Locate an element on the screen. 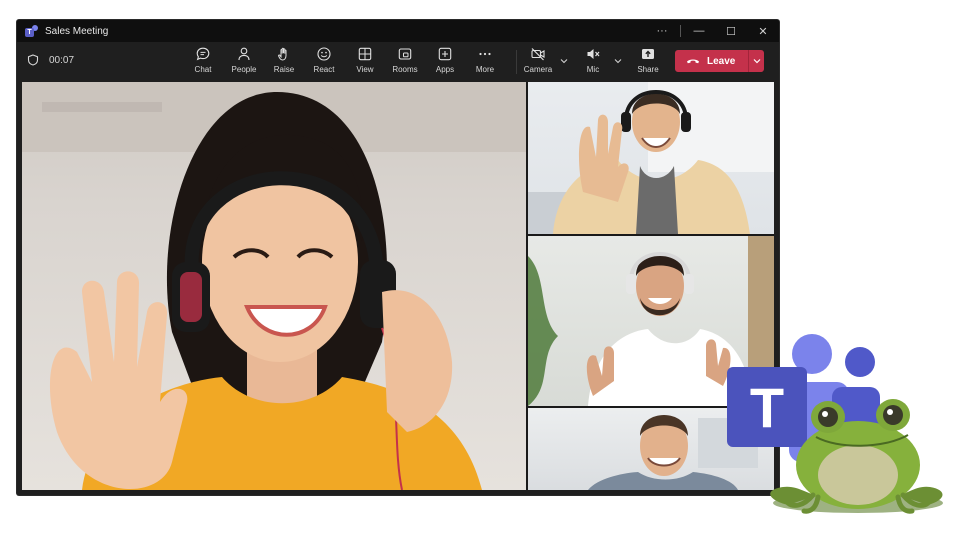 The image size is (960, 540). people-button: People is located at coordinates (244, 63).